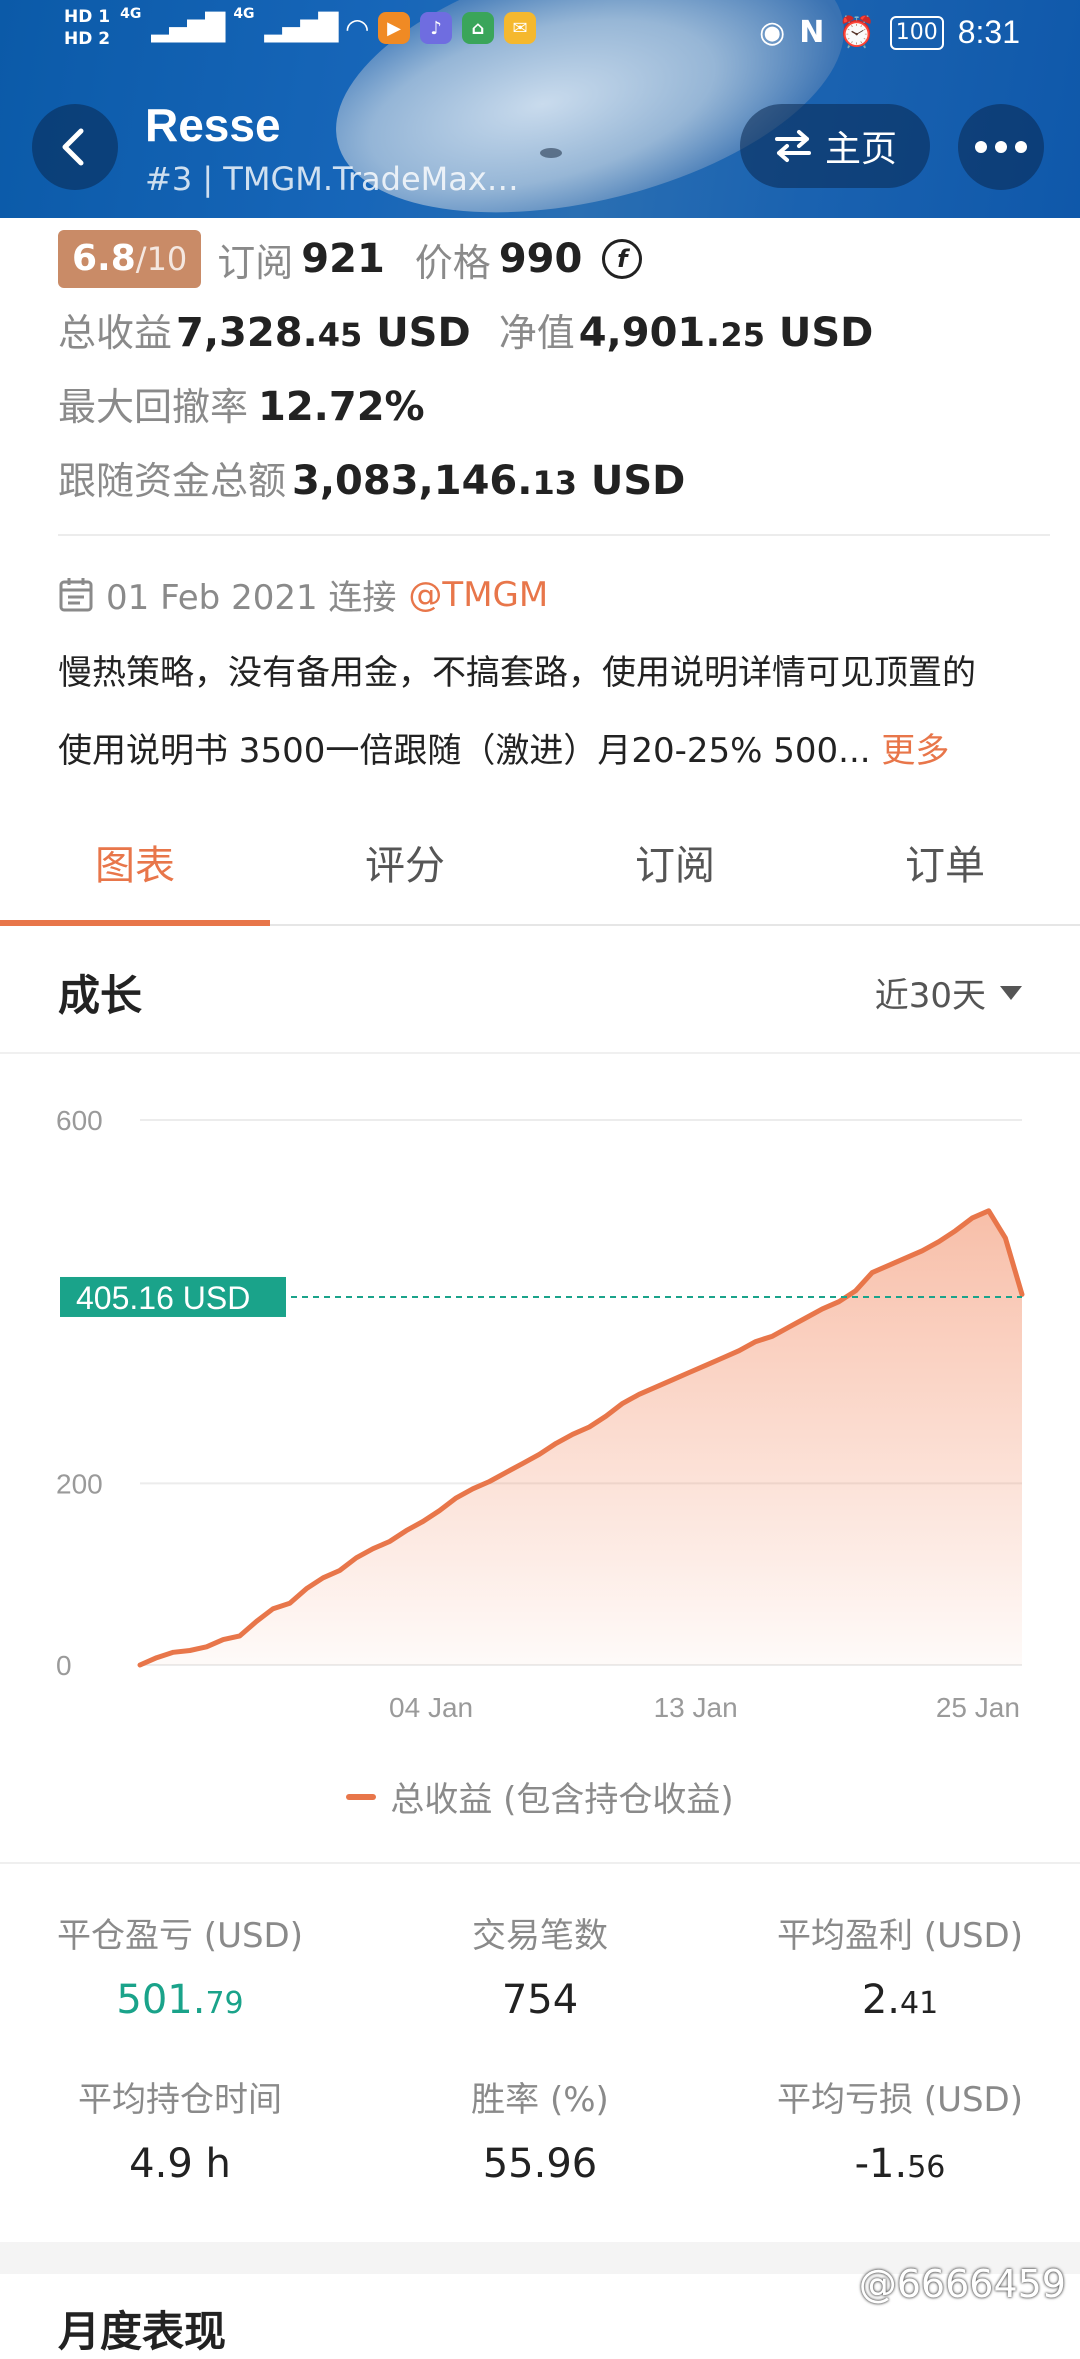 The image size is (1080, 2359). I want to click on hd1-label: HD 1, so click(87, 17).